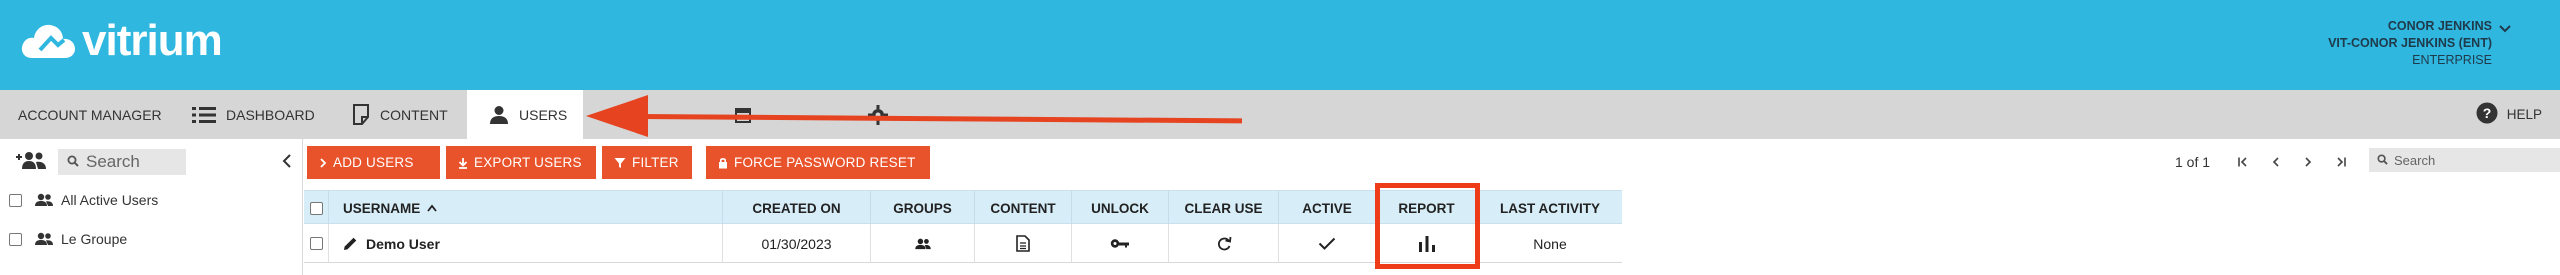 The width and height of the screenshot is (2560, 275). I want to click on groups-sidebar: Search All Active Users Le Groupe, so click(151, 207).